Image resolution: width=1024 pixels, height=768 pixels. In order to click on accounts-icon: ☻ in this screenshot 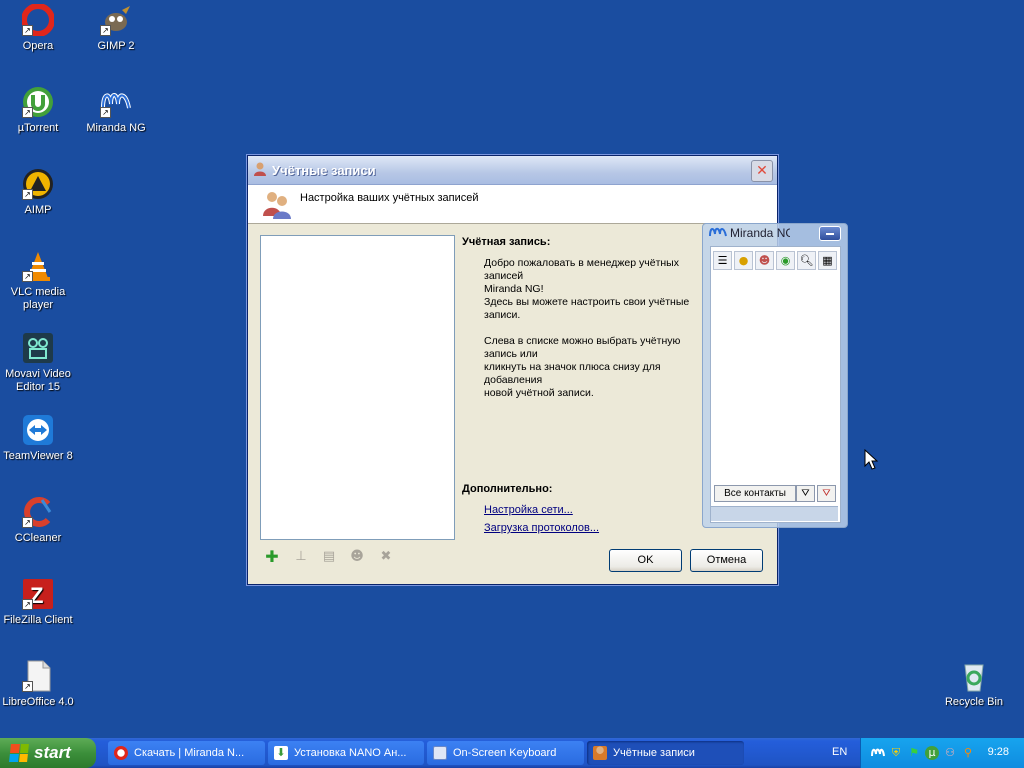, I will do `click(764, 260)`.